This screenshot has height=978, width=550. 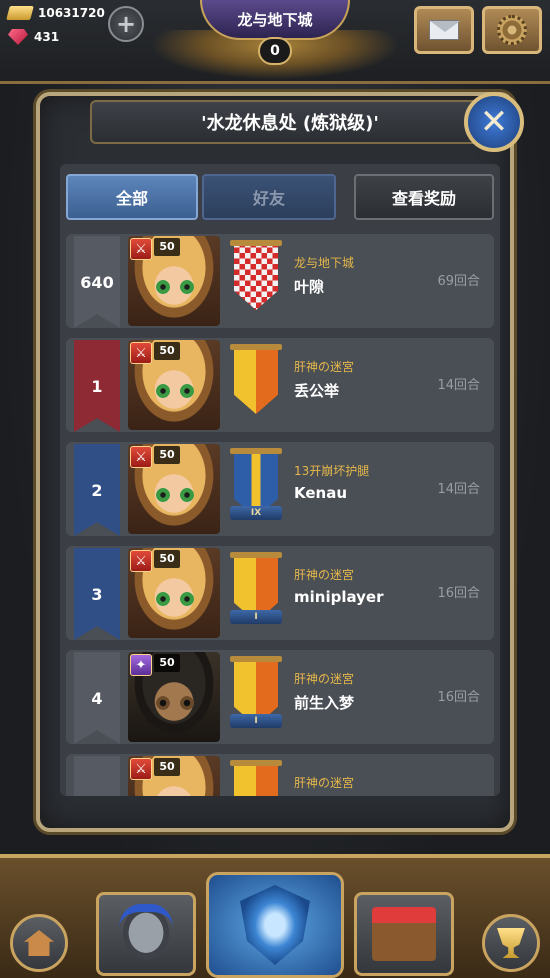 What do you see at coordinates (290, 122) in the screenshot?
I see `dialog-title: '水龙休息处 (炼狱级)'` at bounding box center [290, 122].